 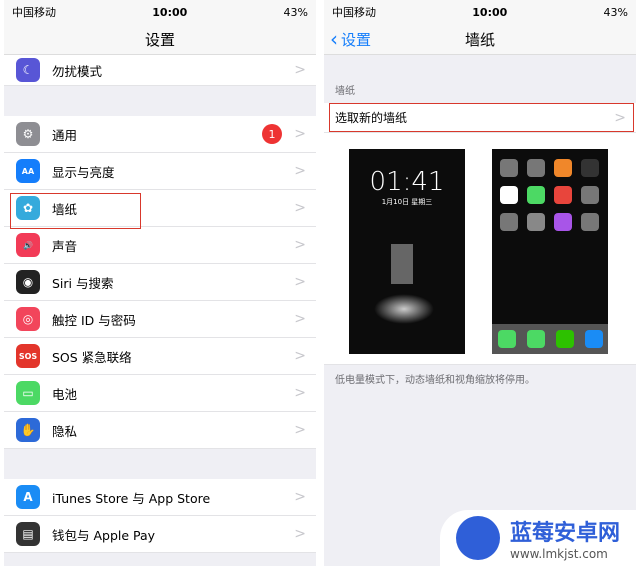 What do you see at coordinates (28, 282) in the screenshot?
I see `siri-icon: ◉` at bounding box center [28, 282].